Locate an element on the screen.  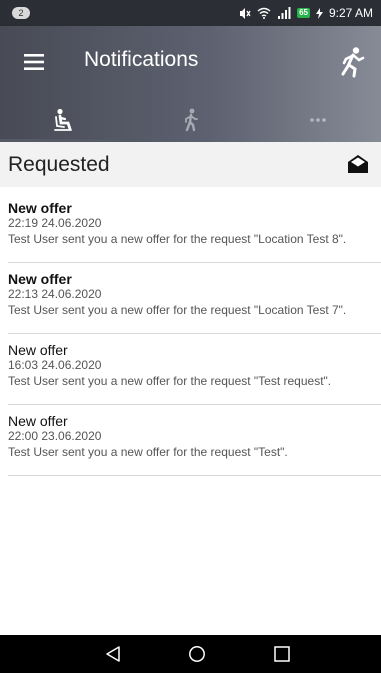
toolbar: Notifications is located at coordinates (190, 62).